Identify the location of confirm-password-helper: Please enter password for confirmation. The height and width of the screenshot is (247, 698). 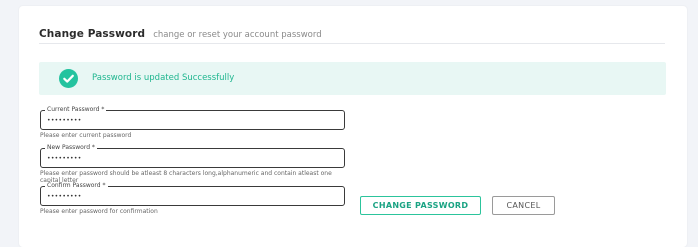
(99, 211).